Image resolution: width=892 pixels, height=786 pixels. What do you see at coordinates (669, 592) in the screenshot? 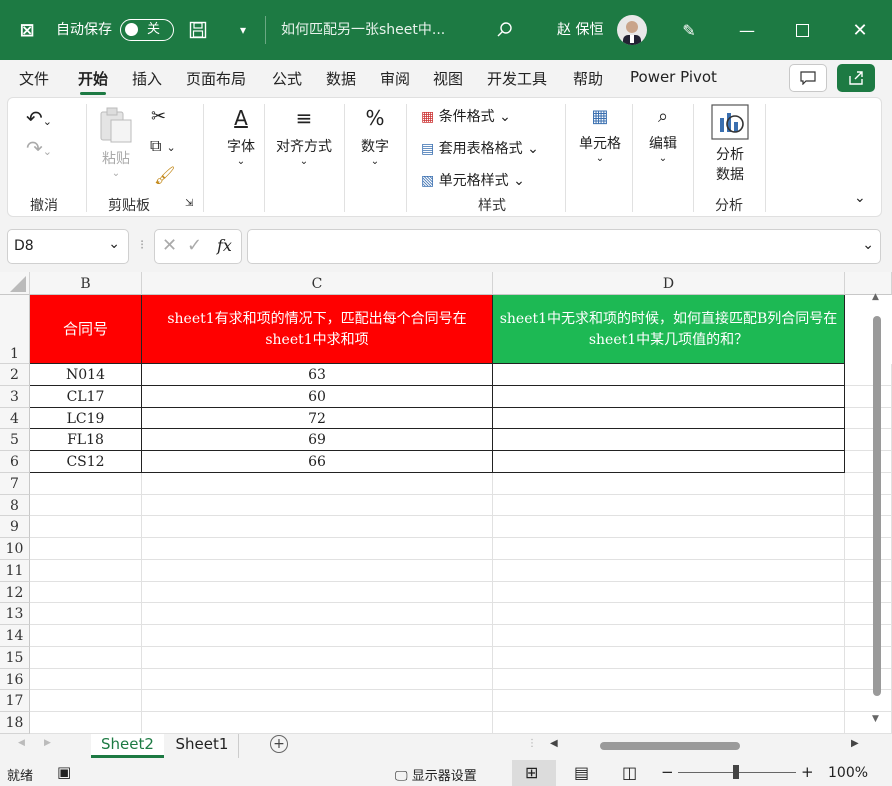
I see `cell-d12` at bounding box center [669, 592].